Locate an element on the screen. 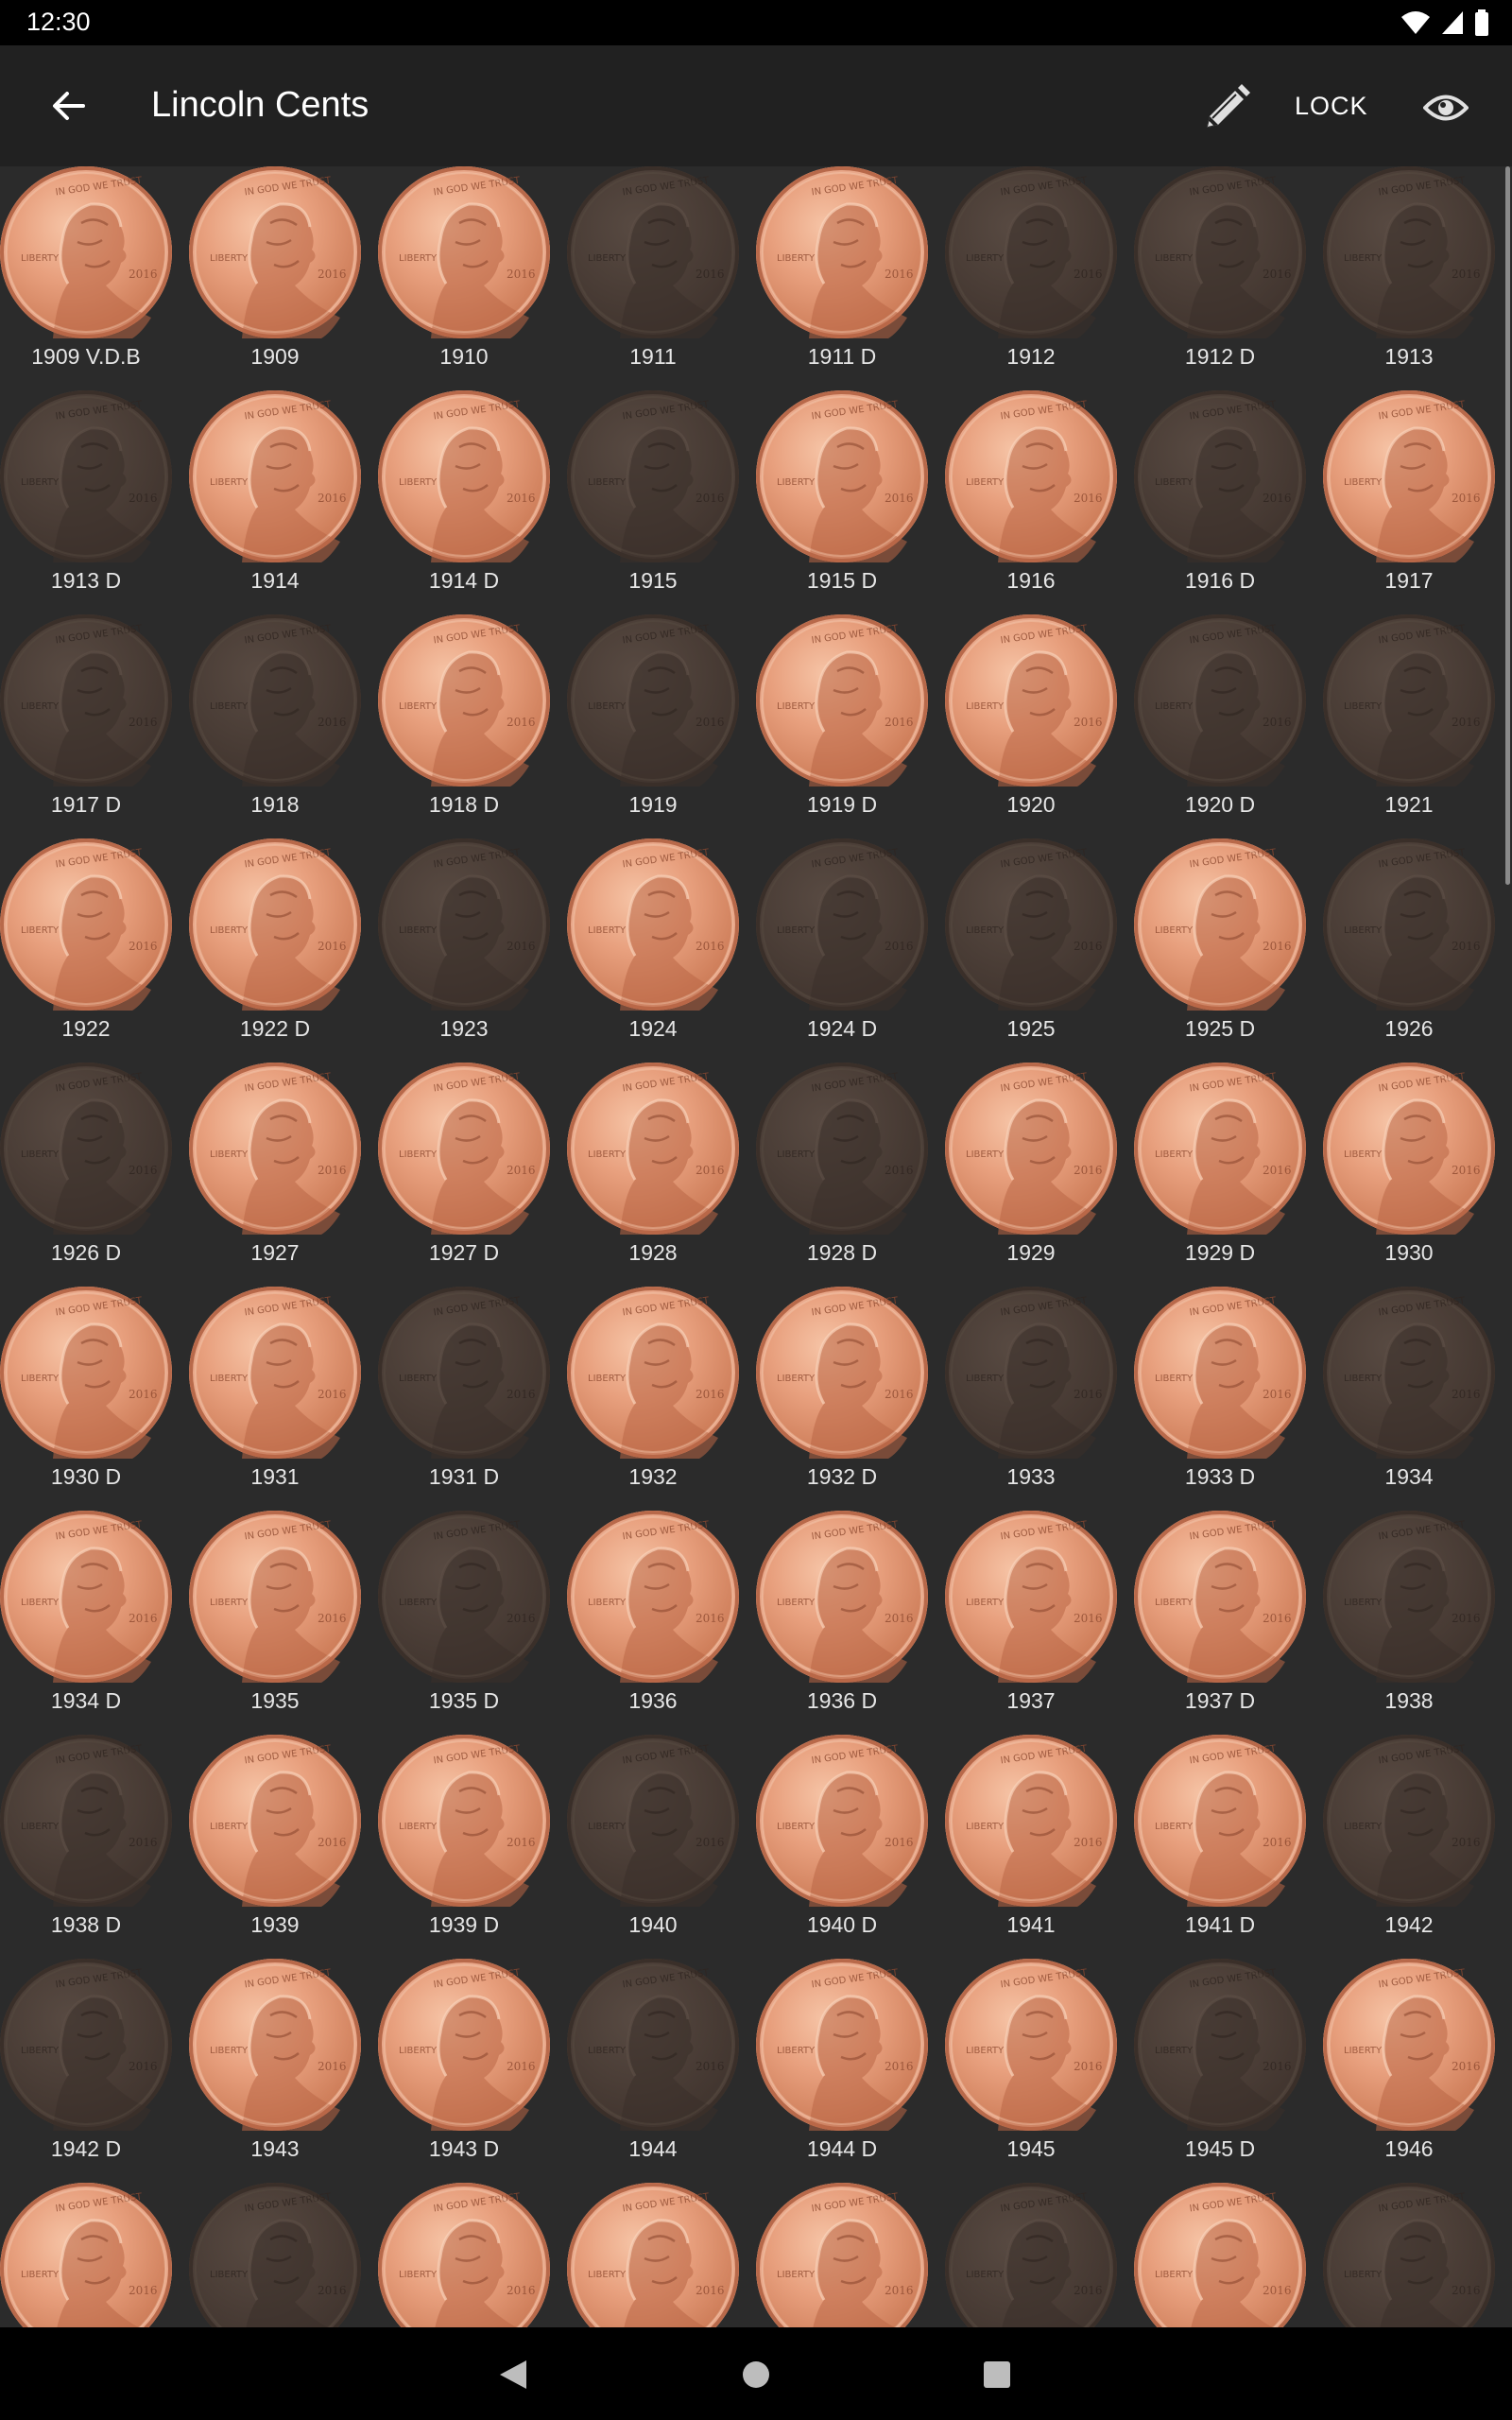 The image size is (1512, 2420). coin-item: LIBERTY 2016 IN GOD WE TRUST 1925 is located at coordinates (1039, 950).